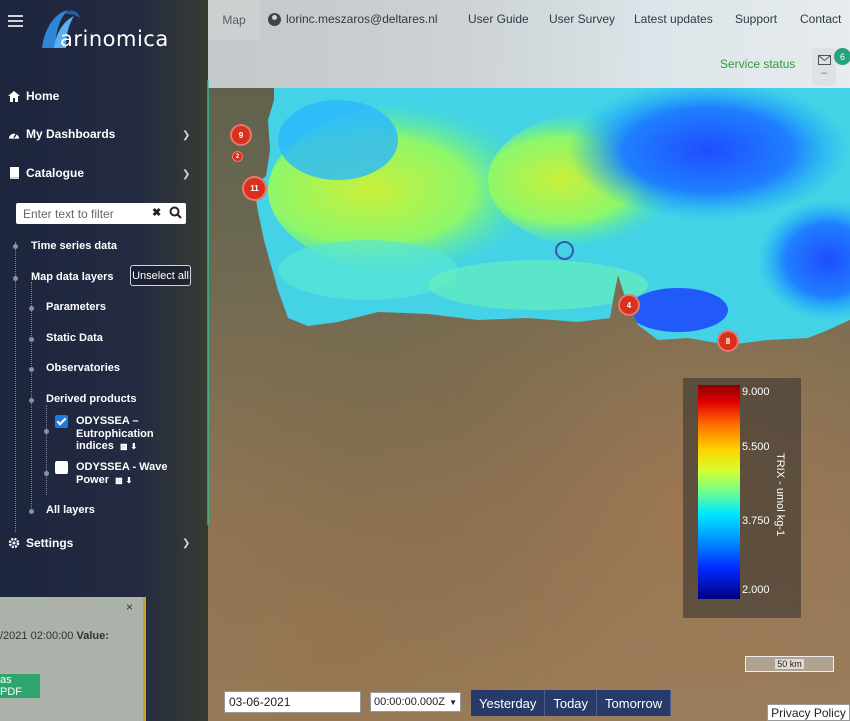  I want to click on hamburger-menu-icon, so click(15, 21).